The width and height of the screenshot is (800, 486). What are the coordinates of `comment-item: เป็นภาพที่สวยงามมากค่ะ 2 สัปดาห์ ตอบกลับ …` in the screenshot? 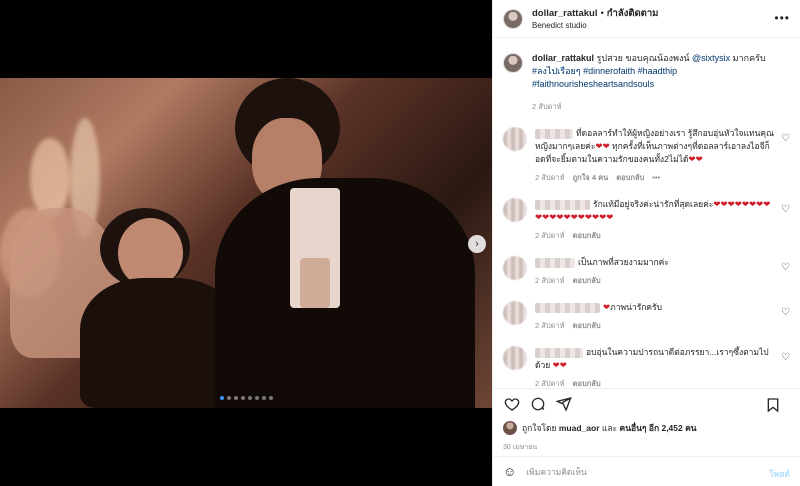 It's located at (646, 271).